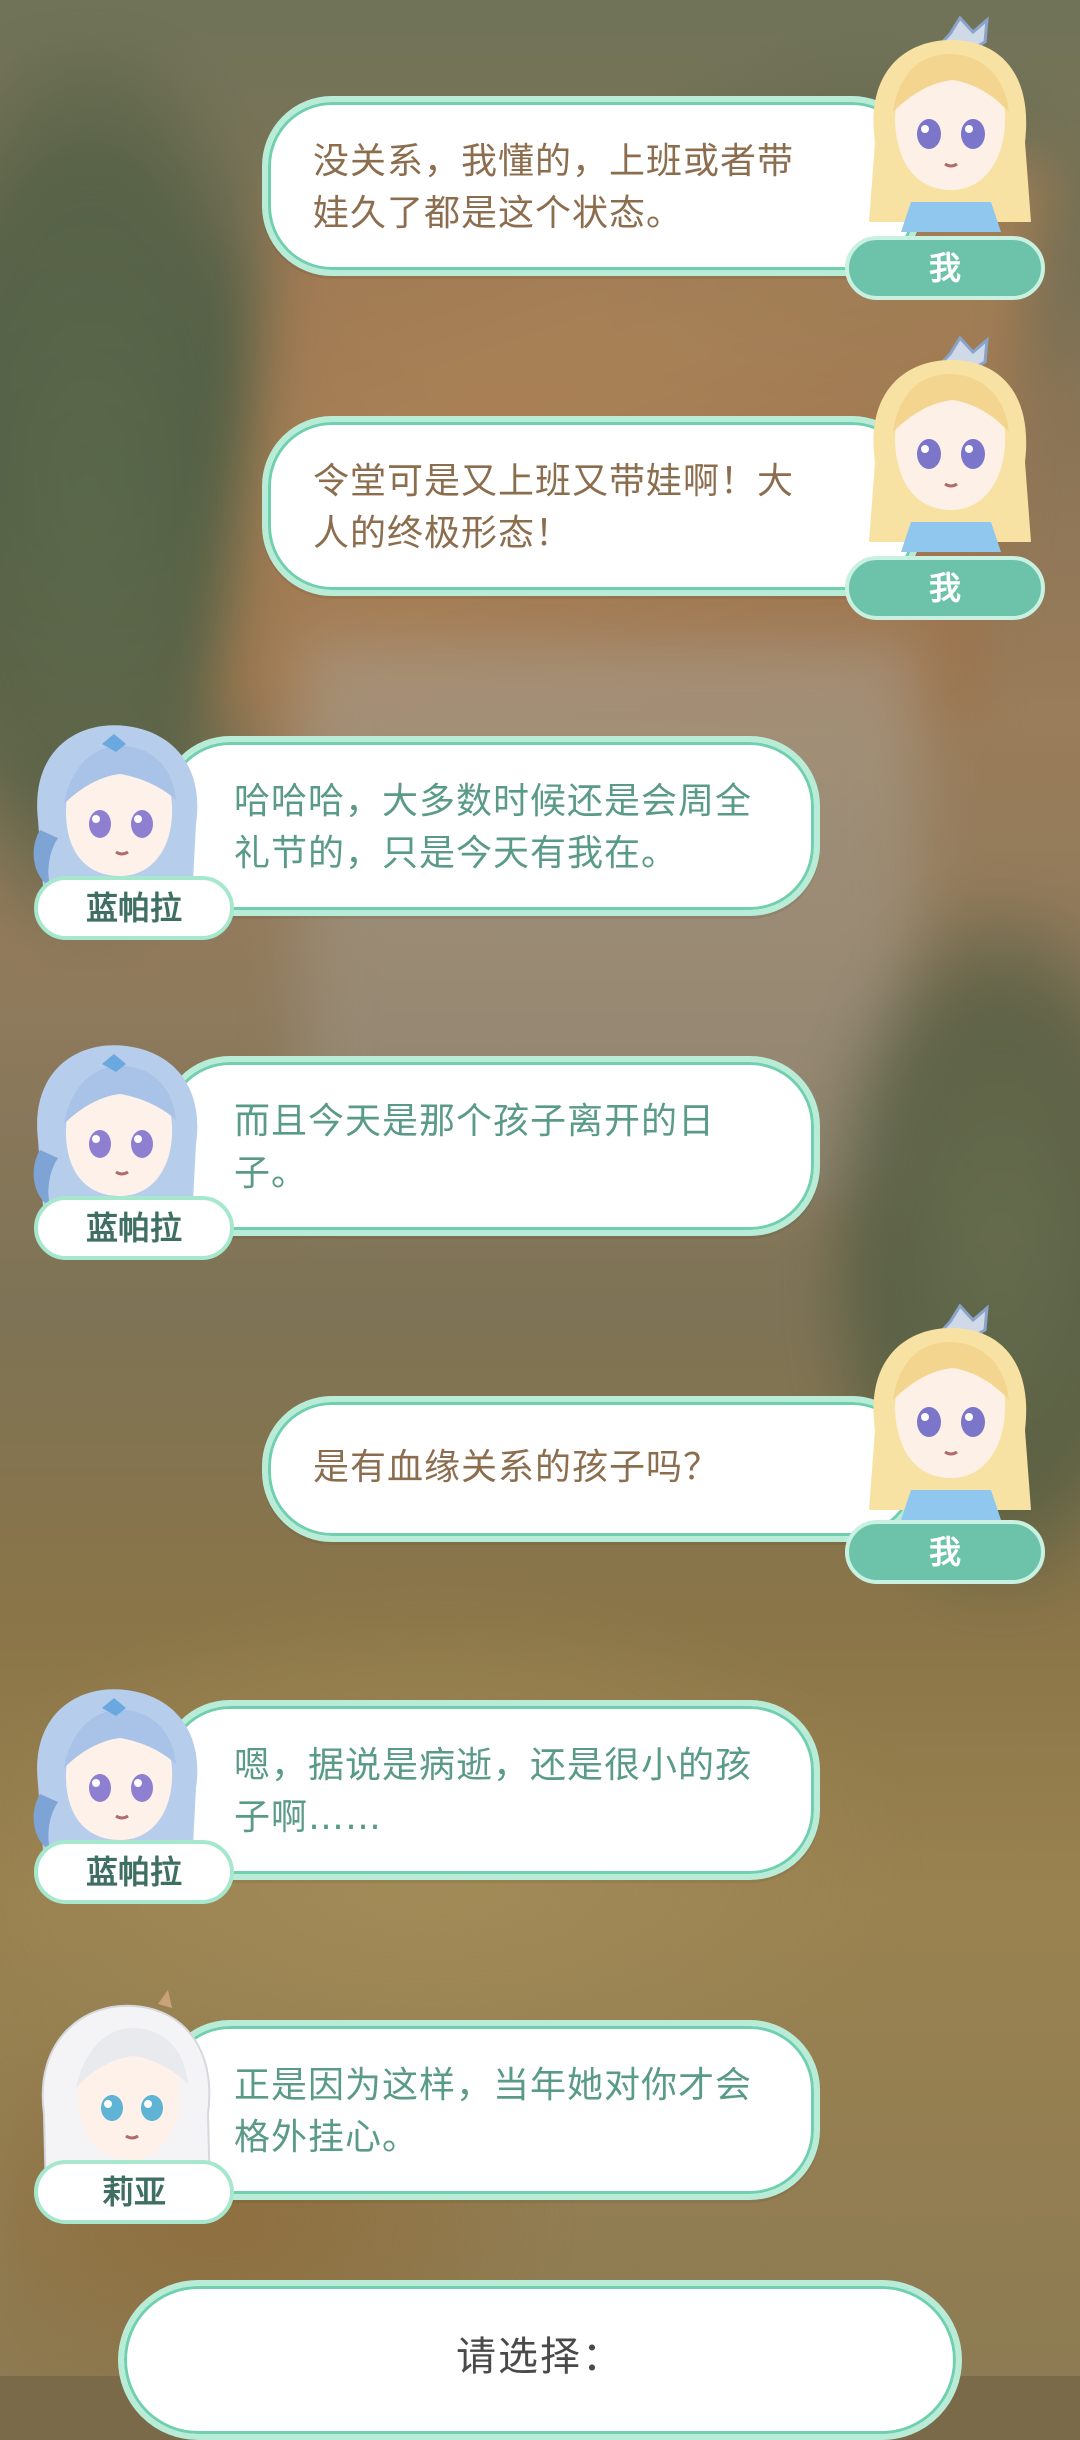 The width and height of the screenshot is (1080, 2440). What do you see at coordinates (443, 533) in the screenshot?
I see `dialogue-line: 人的终极形态！` at bounding box center [443, 533].